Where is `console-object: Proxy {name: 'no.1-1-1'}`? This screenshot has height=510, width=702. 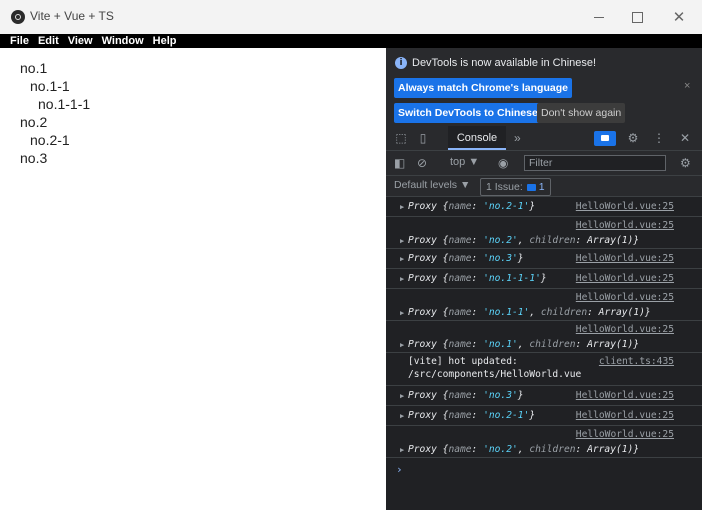 console-object: Proxy {name: 'no.1-1-1'} is located at coordinates (477, 278).